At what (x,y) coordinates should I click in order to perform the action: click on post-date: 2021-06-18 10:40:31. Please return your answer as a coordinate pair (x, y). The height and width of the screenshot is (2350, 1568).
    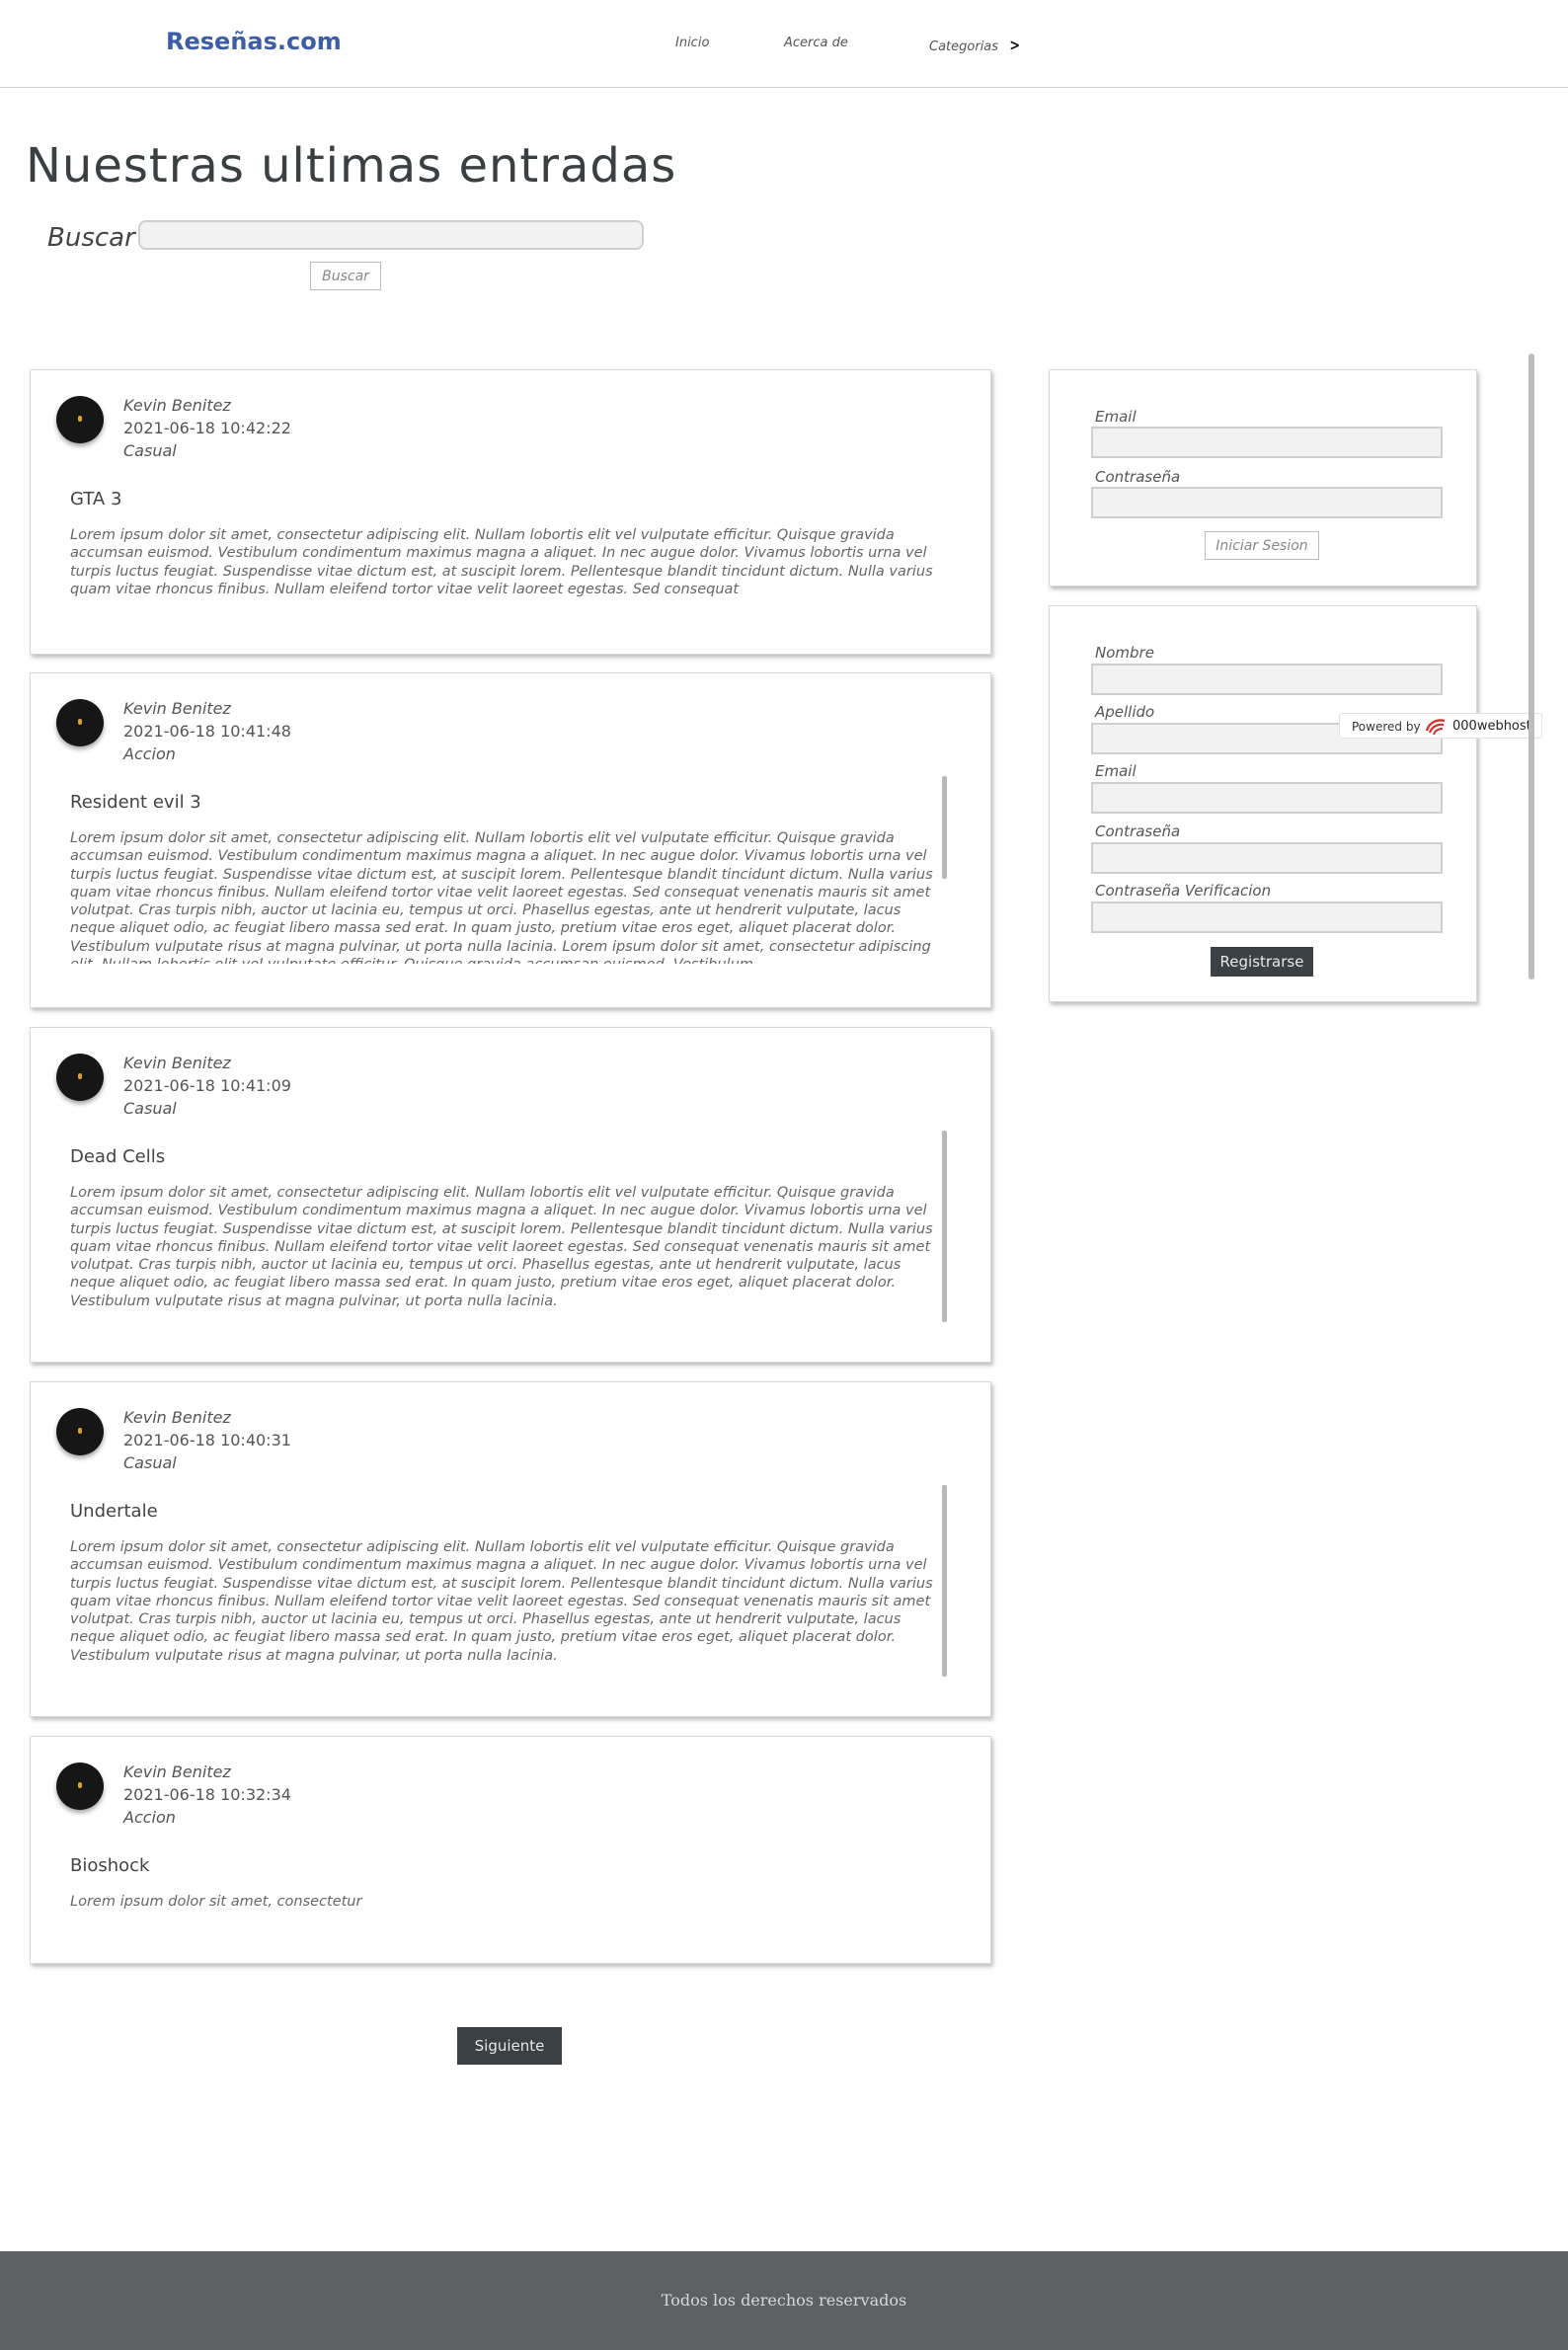
    Looking at the image, I should click on (207, 1440).